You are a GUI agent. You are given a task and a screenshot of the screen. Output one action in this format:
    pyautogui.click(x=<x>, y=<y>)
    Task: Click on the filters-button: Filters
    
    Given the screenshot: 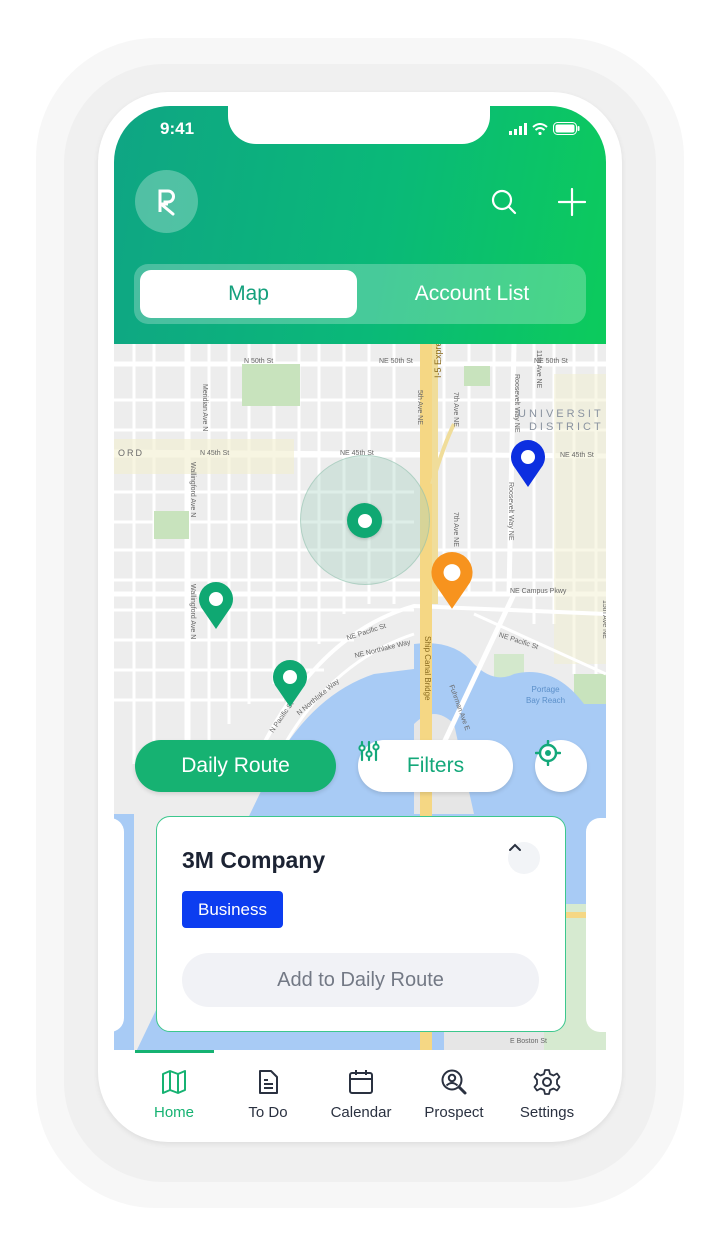 What is the action you would take?
    pyautogui.click(x=435, y=766)
    